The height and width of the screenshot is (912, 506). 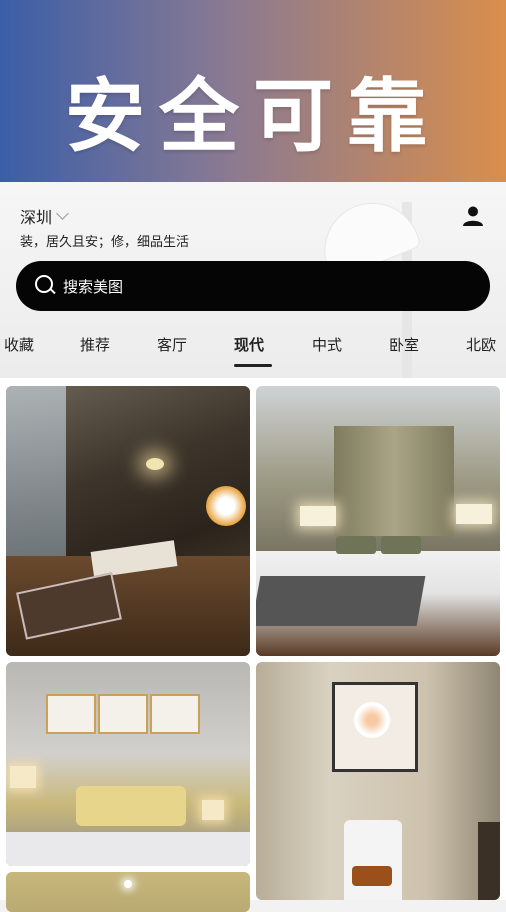 I want to click on tab-living-room: 客厅, so click(x=172, y=344).